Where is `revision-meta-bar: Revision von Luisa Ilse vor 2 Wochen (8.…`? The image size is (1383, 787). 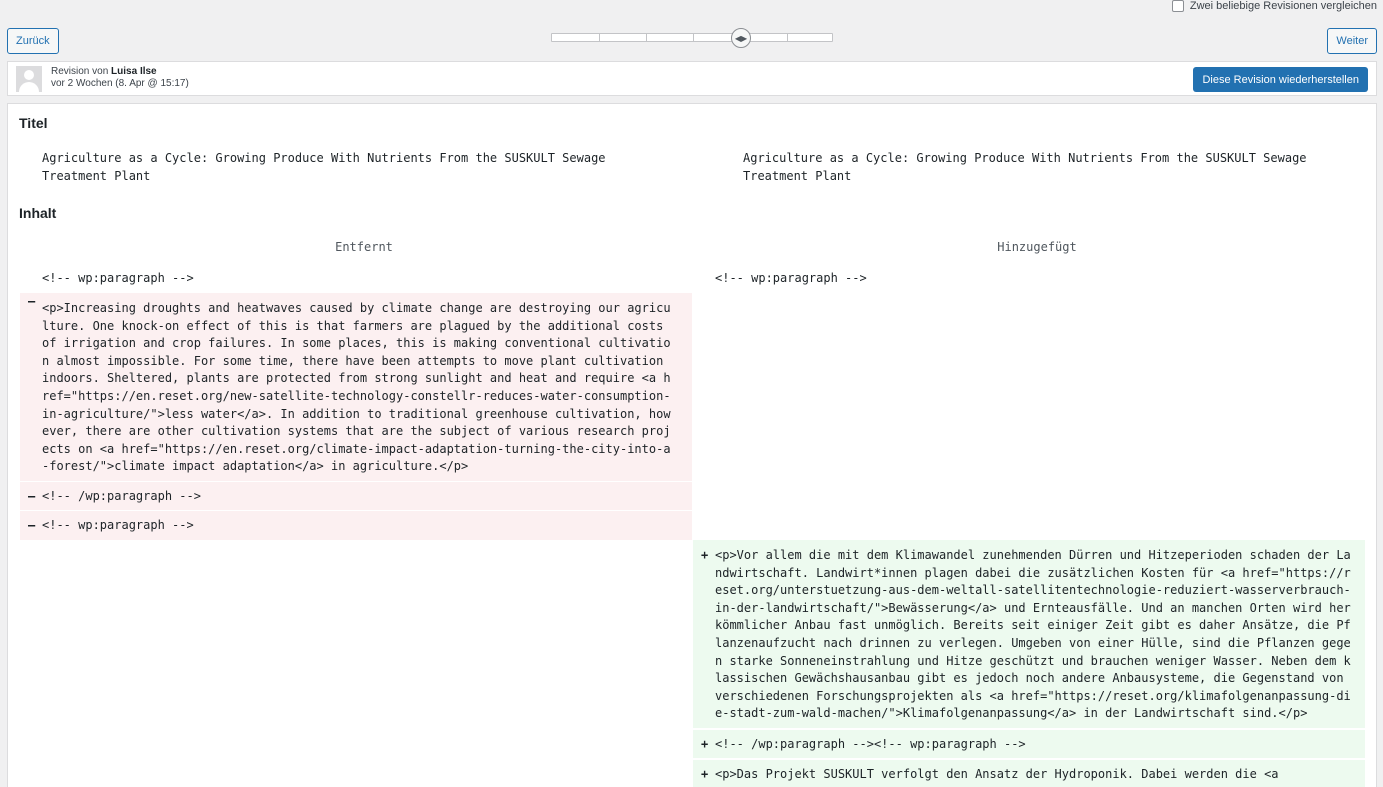
revision-meta-bar: Revision von Luisa Ilse vor 2 Wochen (8.… is located at coordinates (692, 78).